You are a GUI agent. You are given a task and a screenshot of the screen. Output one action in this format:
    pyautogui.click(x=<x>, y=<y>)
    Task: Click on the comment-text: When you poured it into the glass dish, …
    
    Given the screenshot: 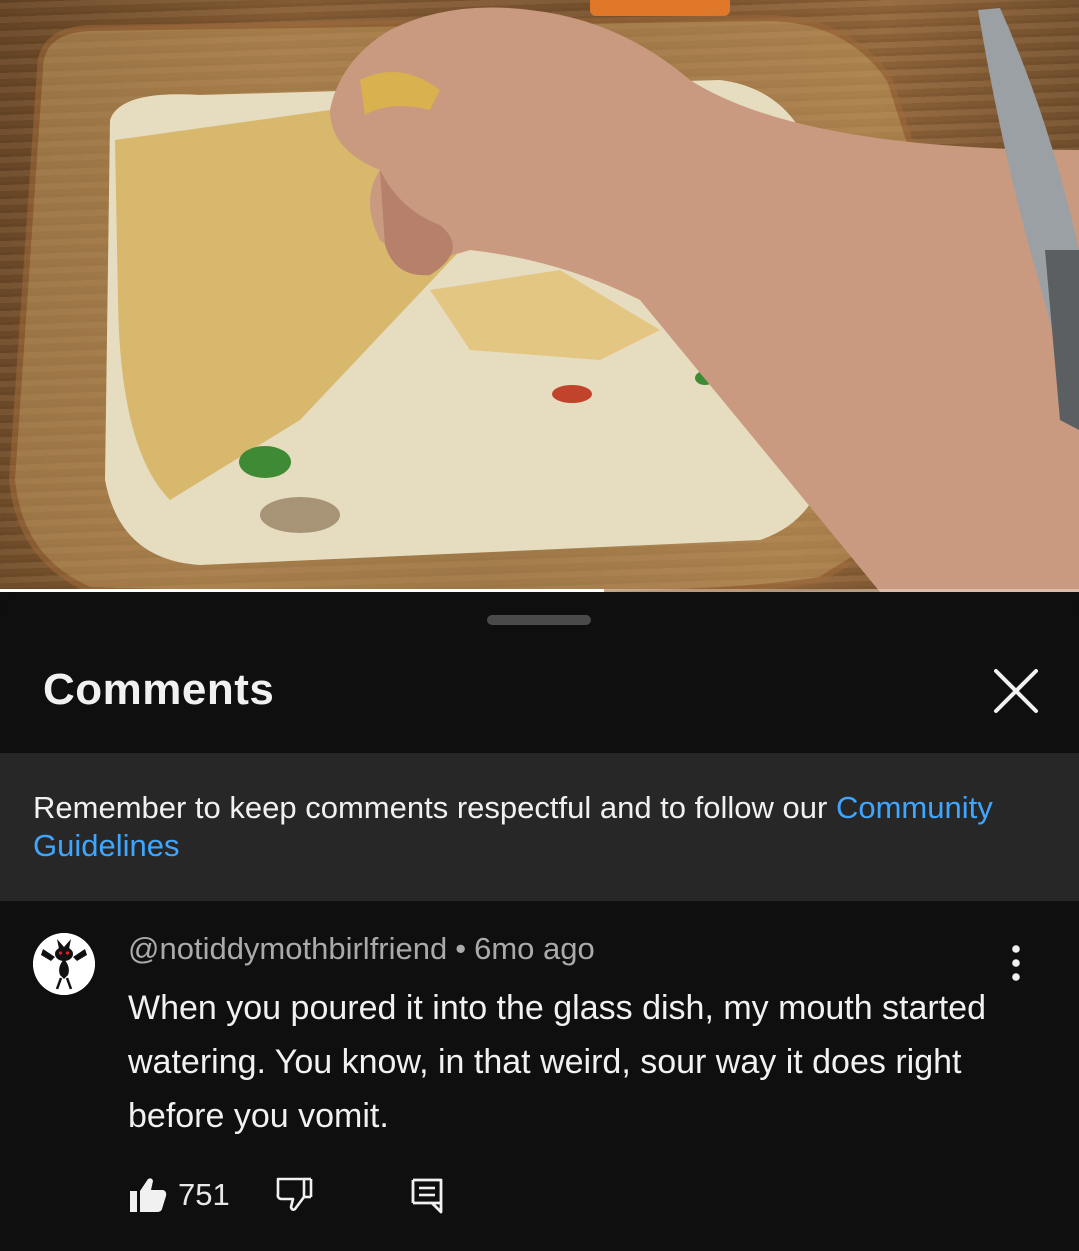 What is the action you would take?
    pyautogui.click(x=557, y=1062)
    